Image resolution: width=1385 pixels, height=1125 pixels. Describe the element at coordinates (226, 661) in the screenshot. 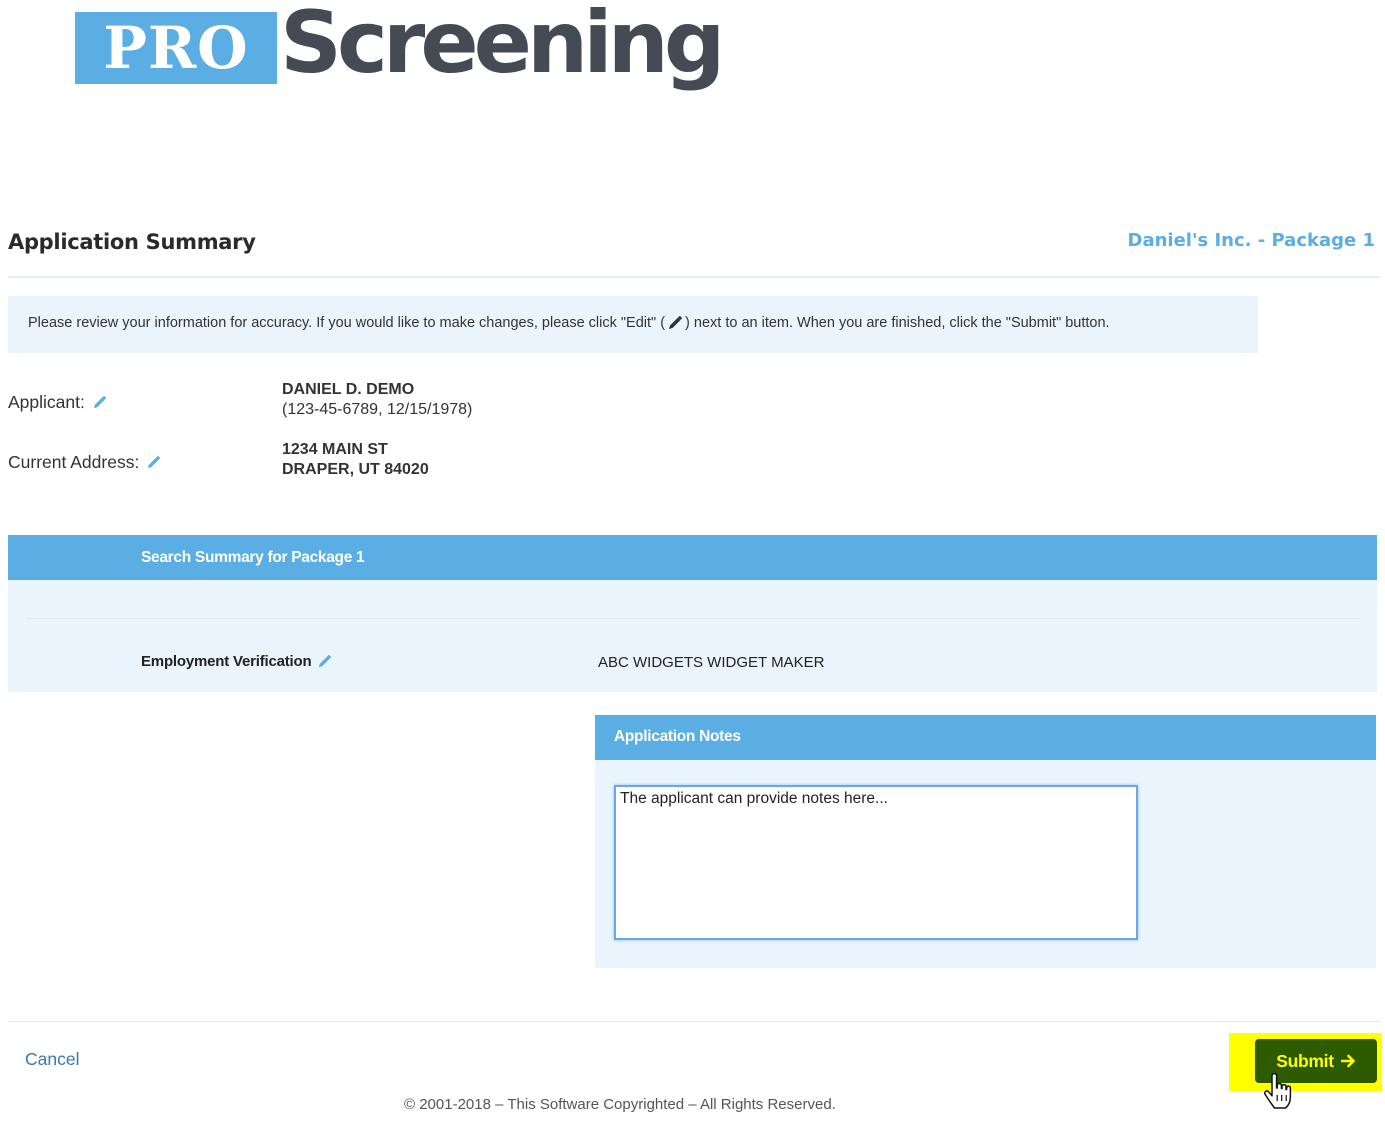

I see `search-item-label: Employment Verification` at that location.